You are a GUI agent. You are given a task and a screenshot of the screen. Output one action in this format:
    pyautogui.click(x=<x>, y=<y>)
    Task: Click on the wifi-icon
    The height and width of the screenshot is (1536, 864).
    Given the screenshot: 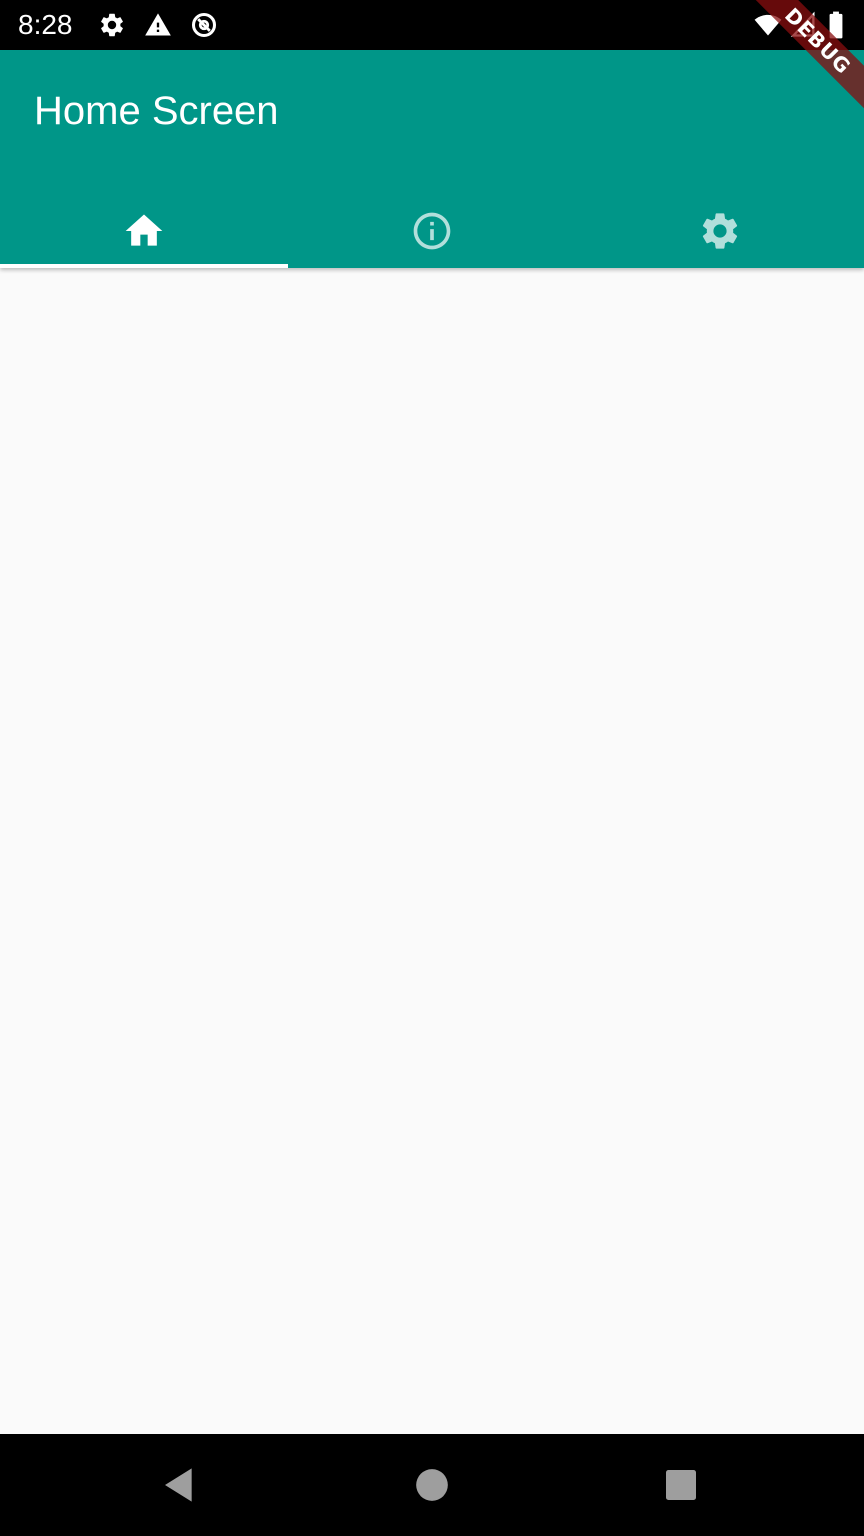 What is the action you would take?
    pyautogui.click(x=768, y=25)
    